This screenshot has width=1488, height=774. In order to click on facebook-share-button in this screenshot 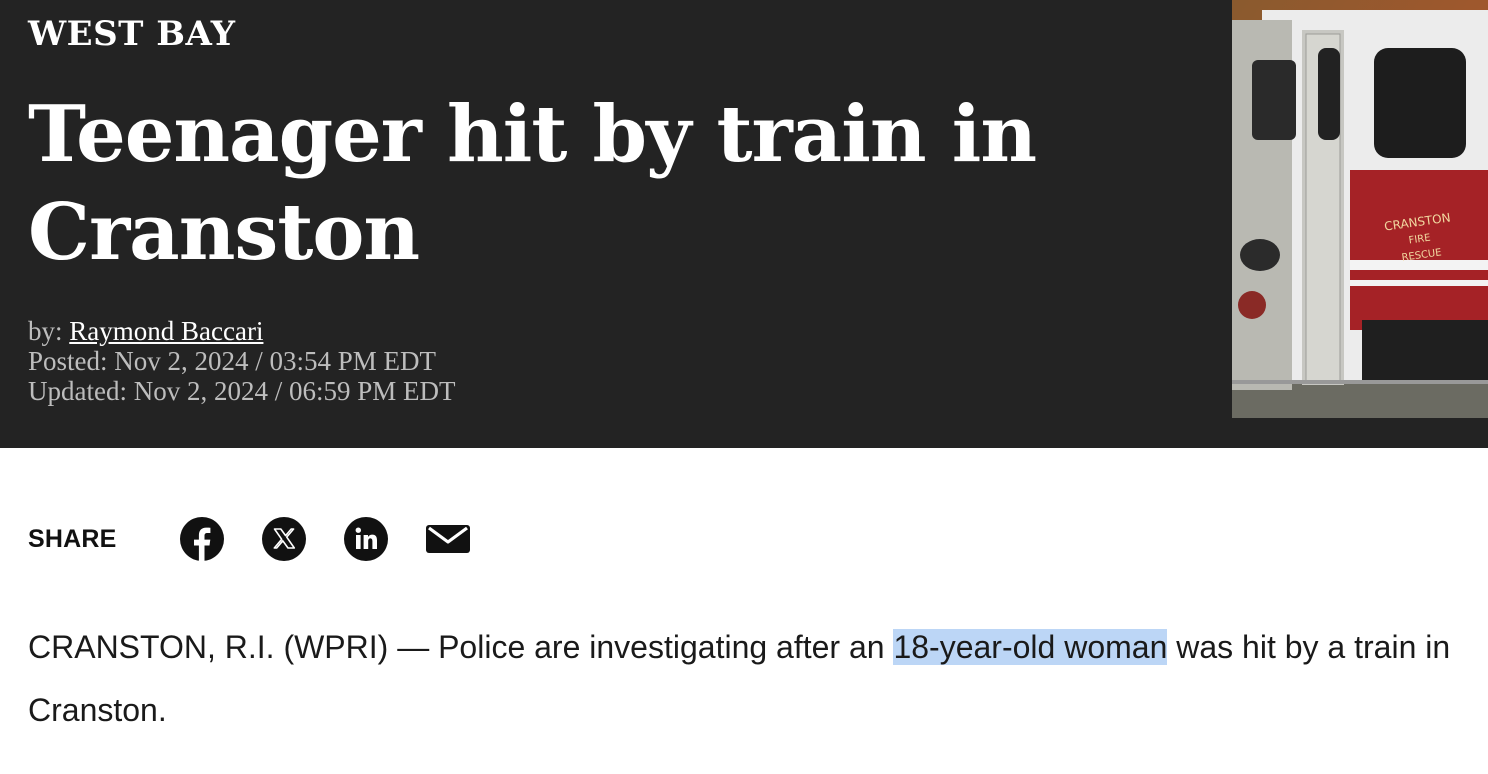, I will do `click(202, 539)`.